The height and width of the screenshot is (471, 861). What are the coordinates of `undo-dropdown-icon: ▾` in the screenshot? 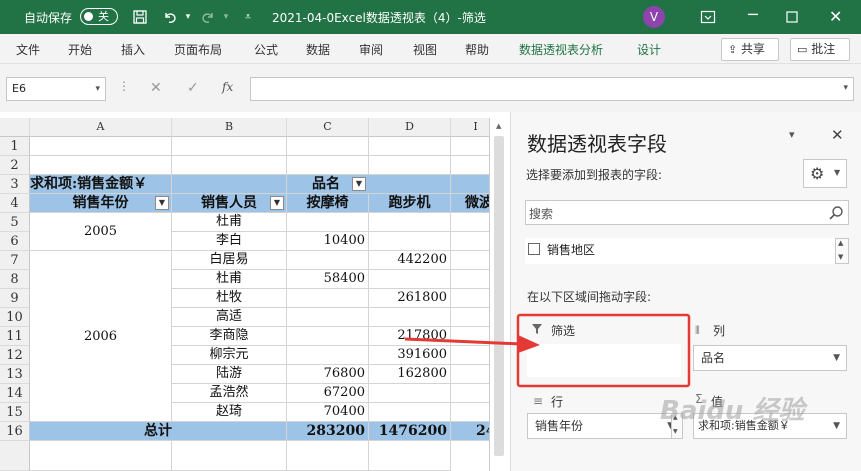 It's located at (188, 17).